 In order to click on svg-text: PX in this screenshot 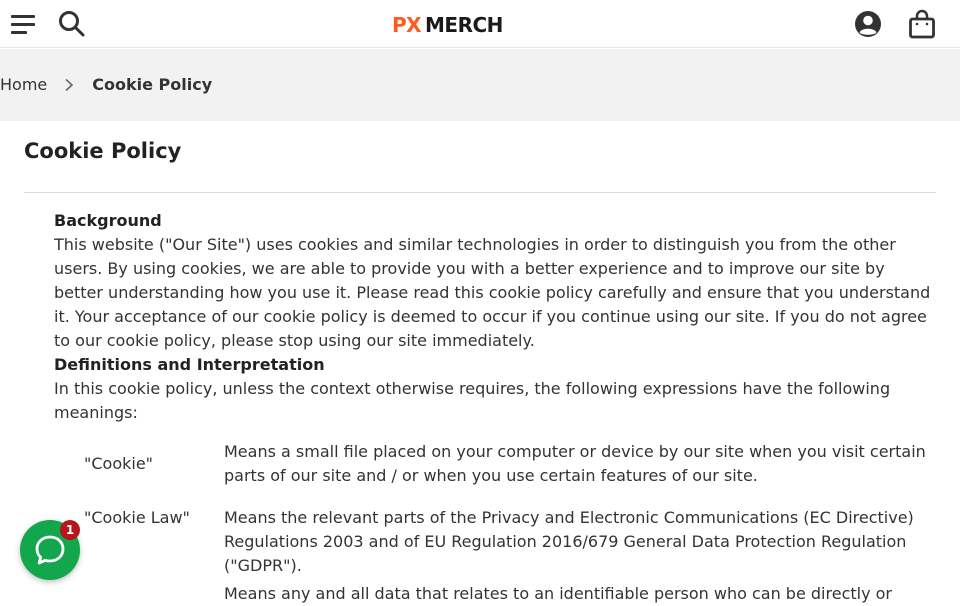, I will do `click(407, 25)`.